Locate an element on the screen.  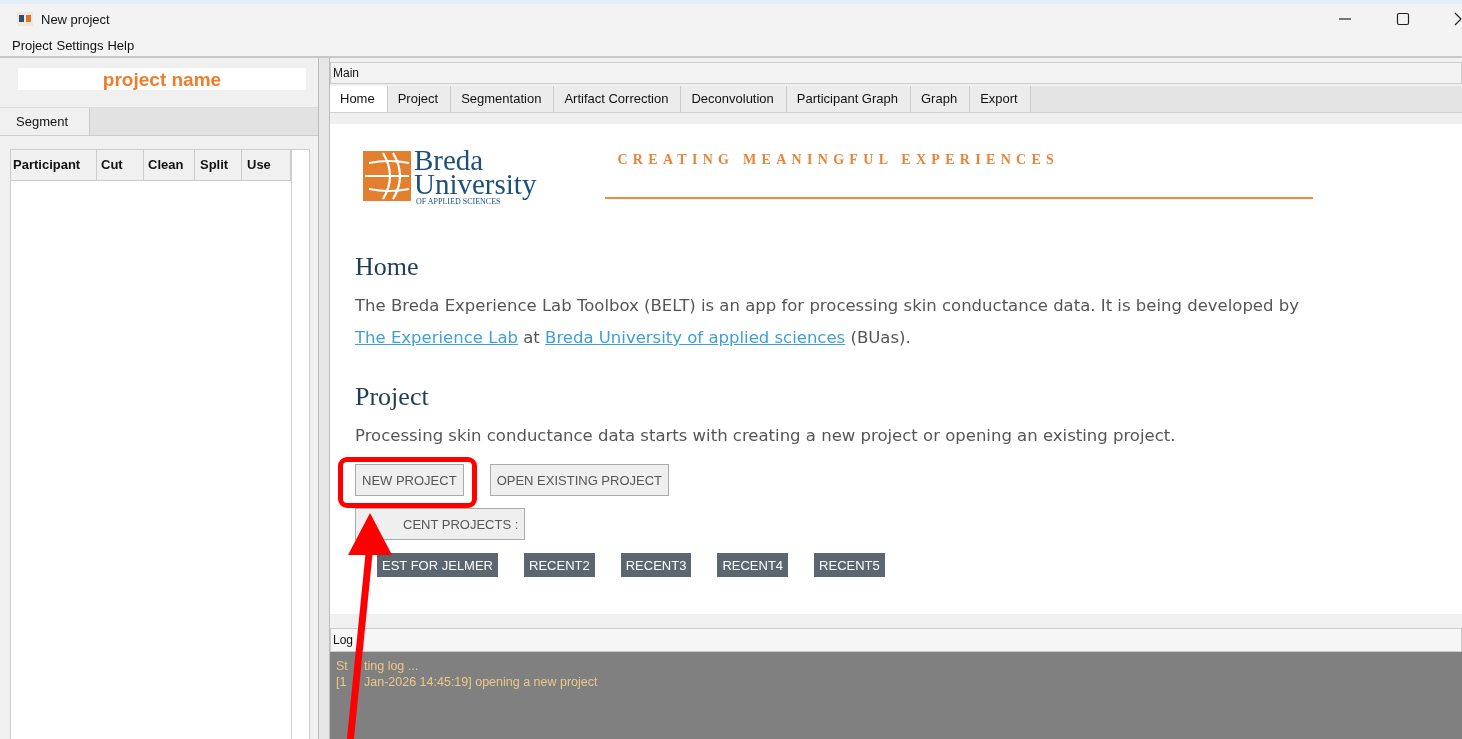
log-text: [1 is located at coordinates (341, 682).